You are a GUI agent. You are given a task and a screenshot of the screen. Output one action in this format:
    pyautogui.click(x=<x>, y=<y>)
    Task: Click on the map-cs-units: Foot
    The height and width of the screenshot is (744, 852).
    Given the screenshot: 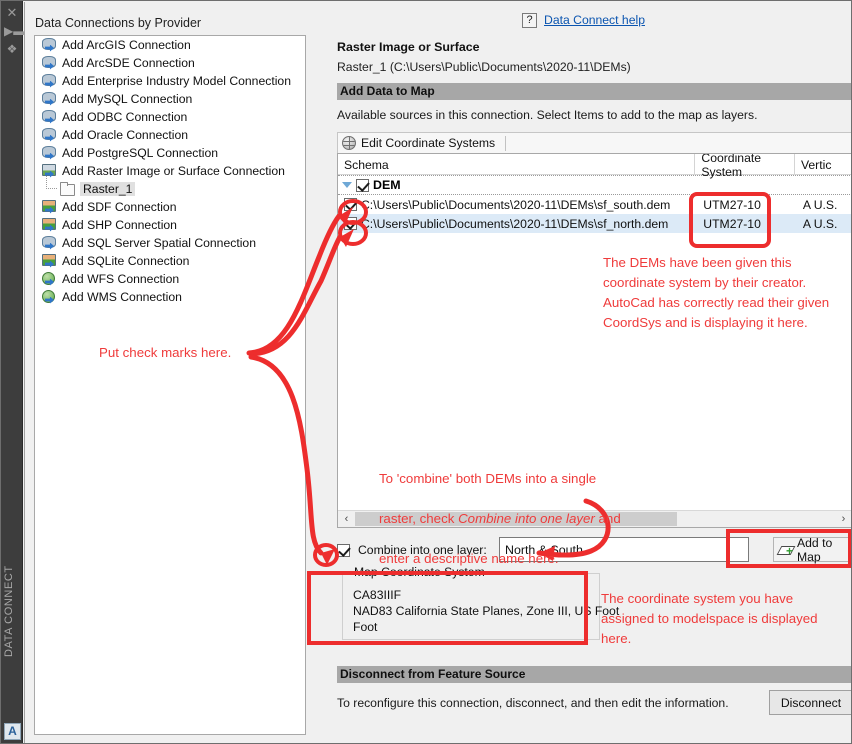 What is the action you would take?
    pyautogui.click(x=365, y=627)
    